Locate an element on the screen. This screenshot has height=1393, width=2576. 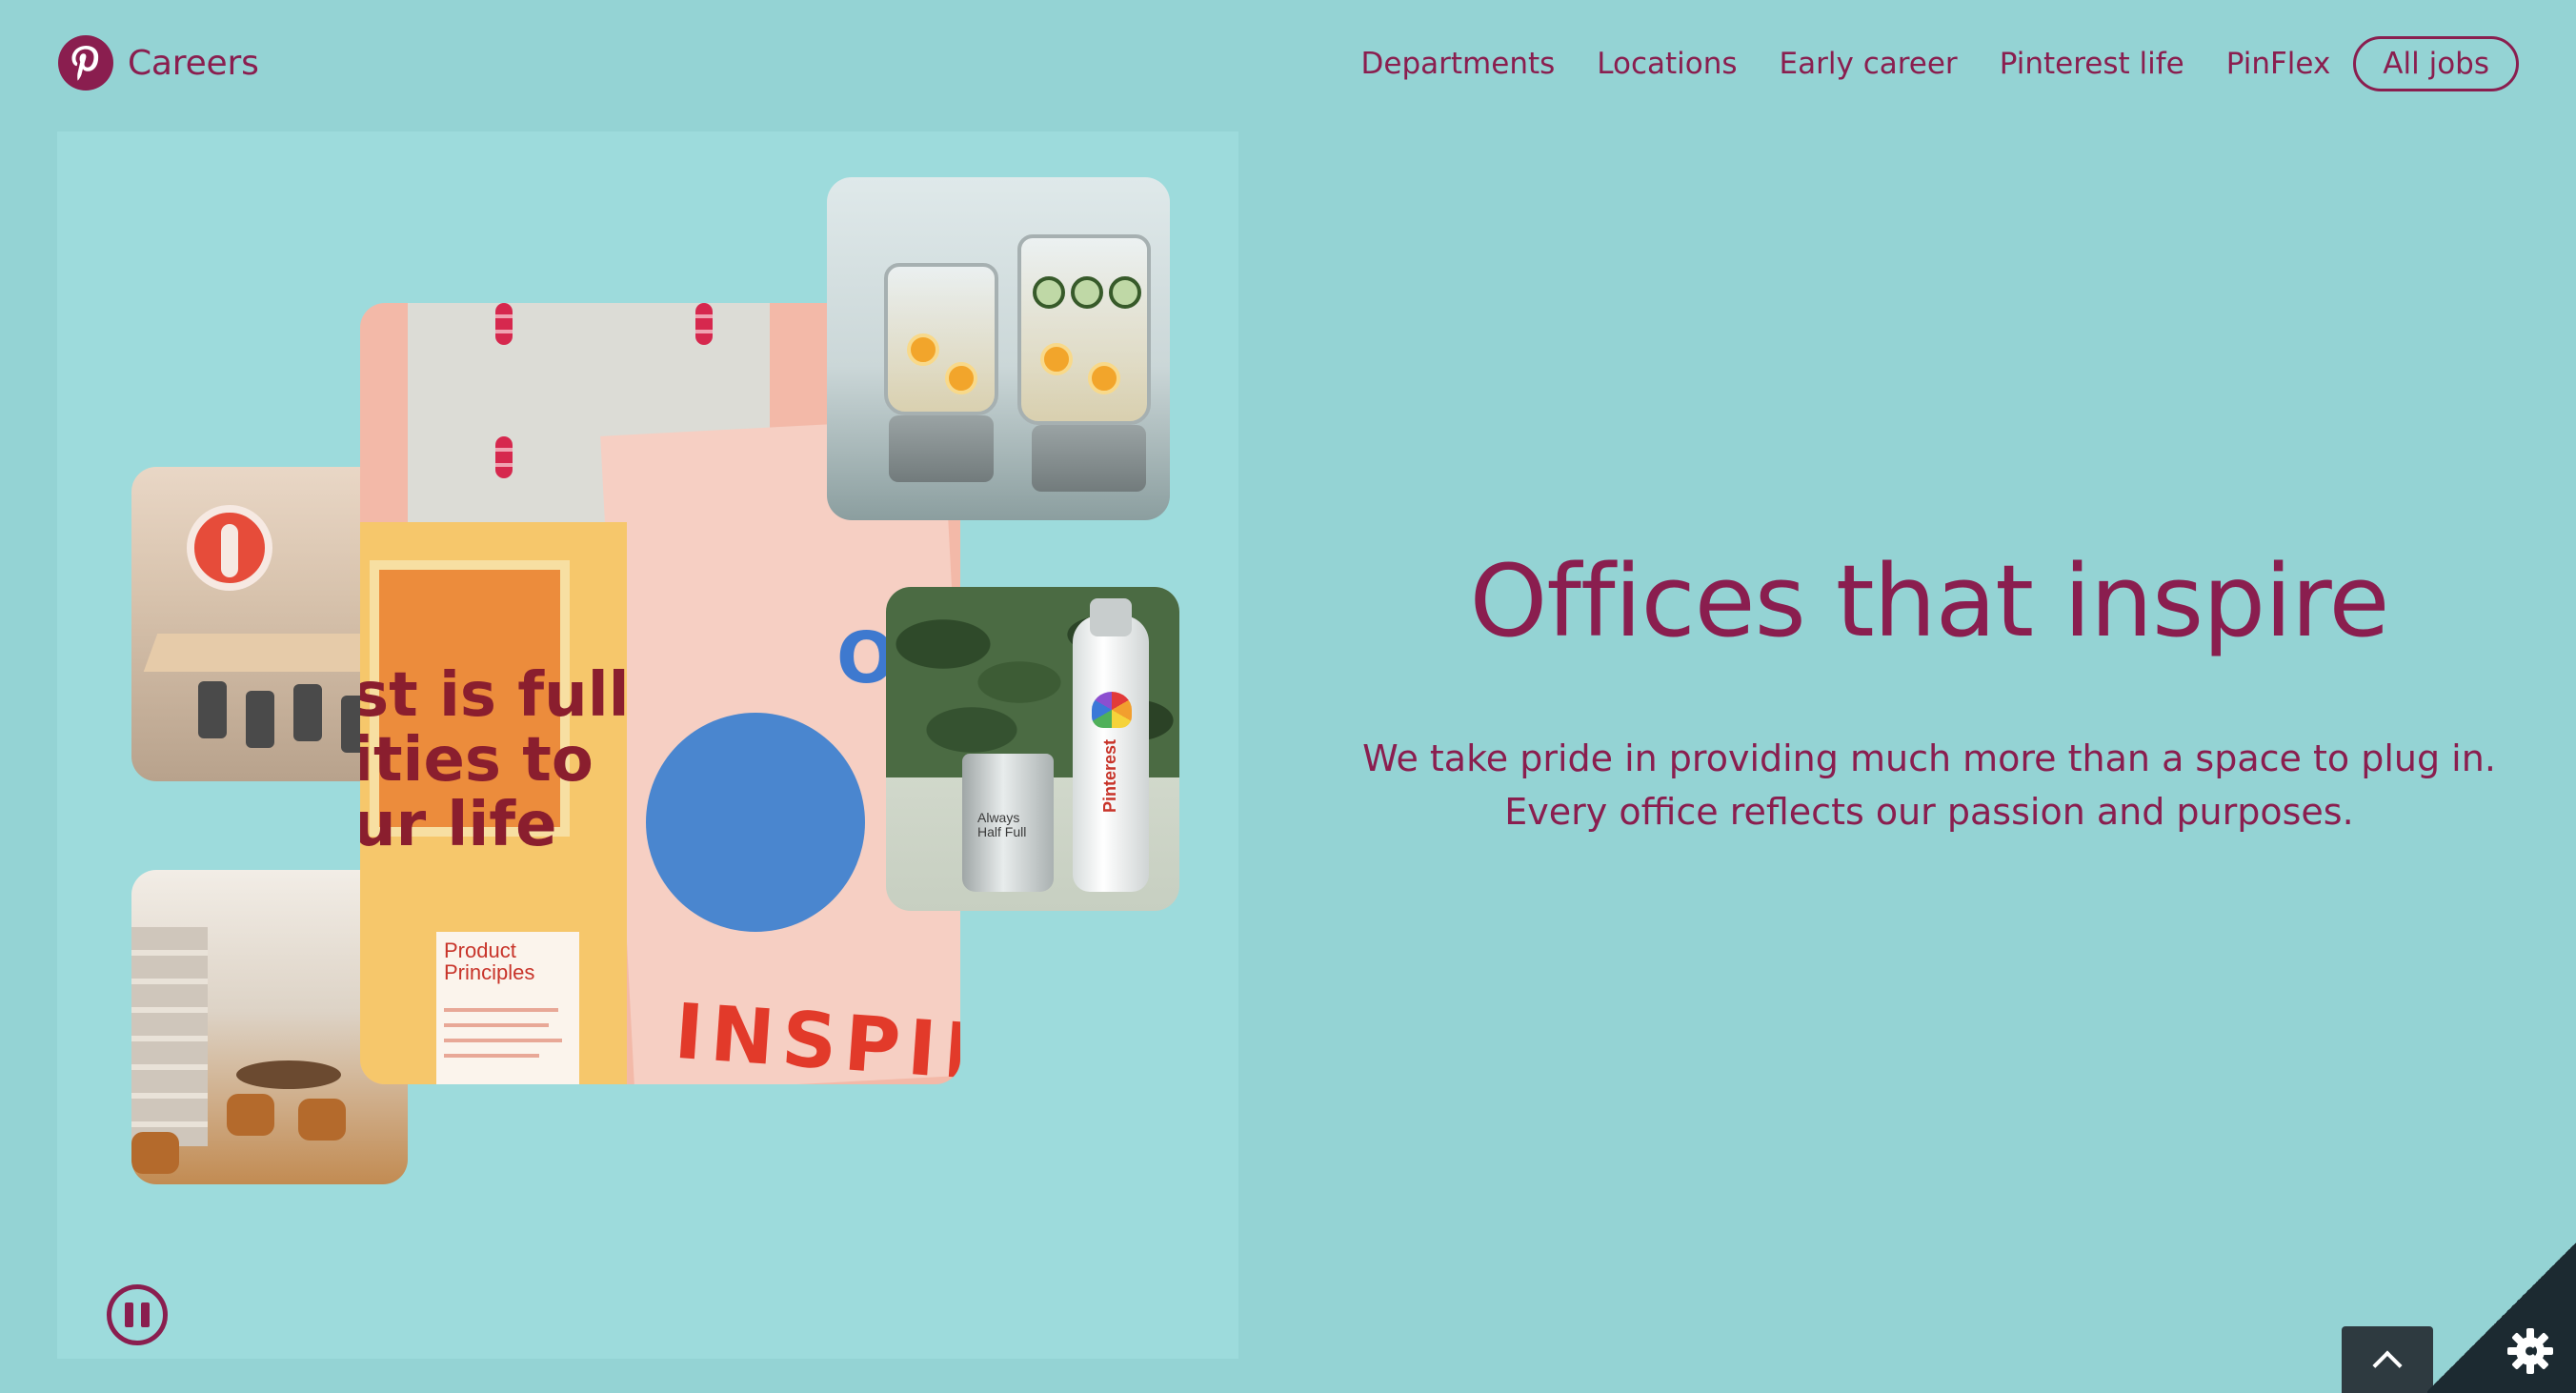
bottle-brand-text: Pinterest is located at coordinates (1109, 777).